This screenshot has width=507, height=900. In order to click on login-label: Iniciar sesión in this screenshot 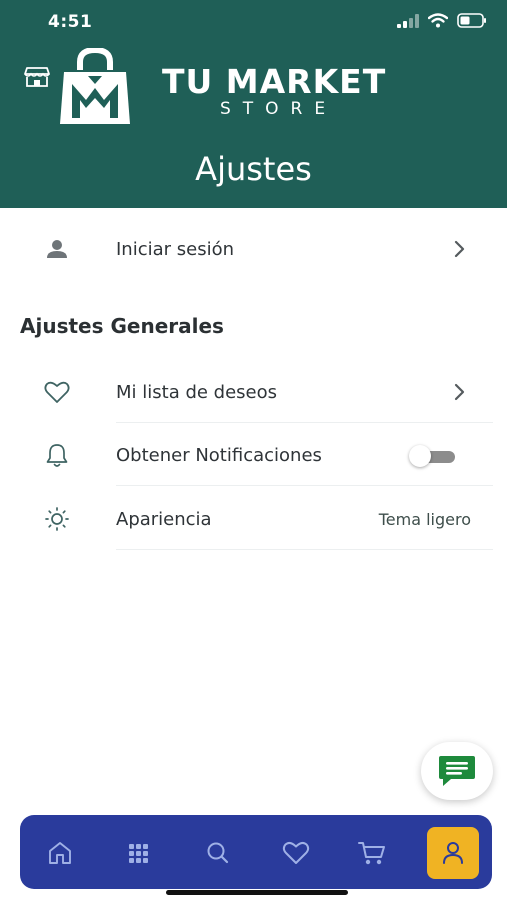, I will do `click(175, 249)`.